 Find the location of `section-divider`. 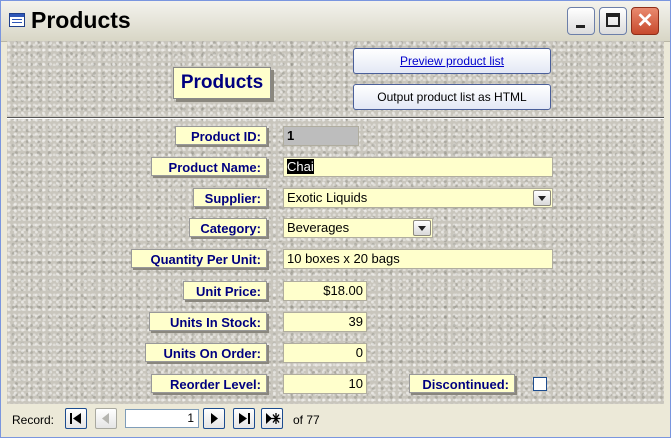

section-divider is located at coordinates (335, 118).